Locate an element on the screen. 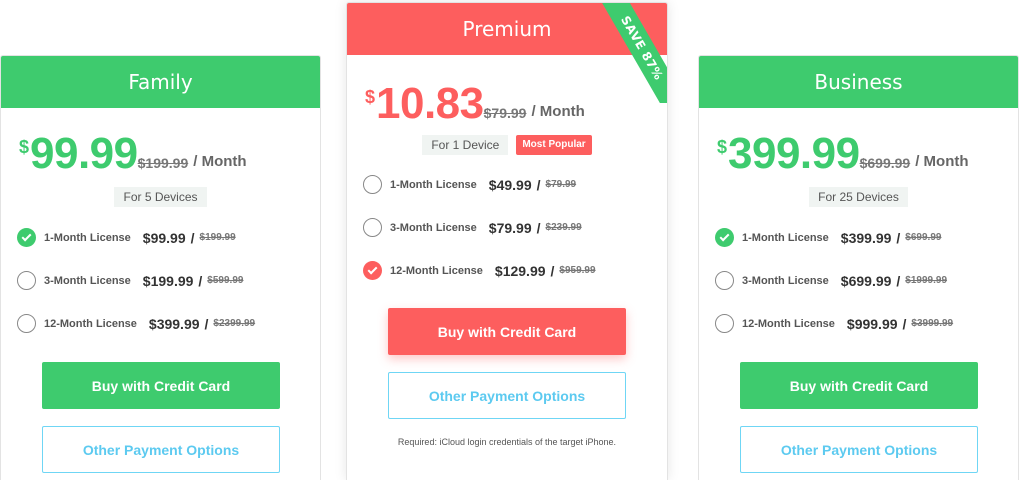  old-price: $199.99 is located at coordinates (163, 163).